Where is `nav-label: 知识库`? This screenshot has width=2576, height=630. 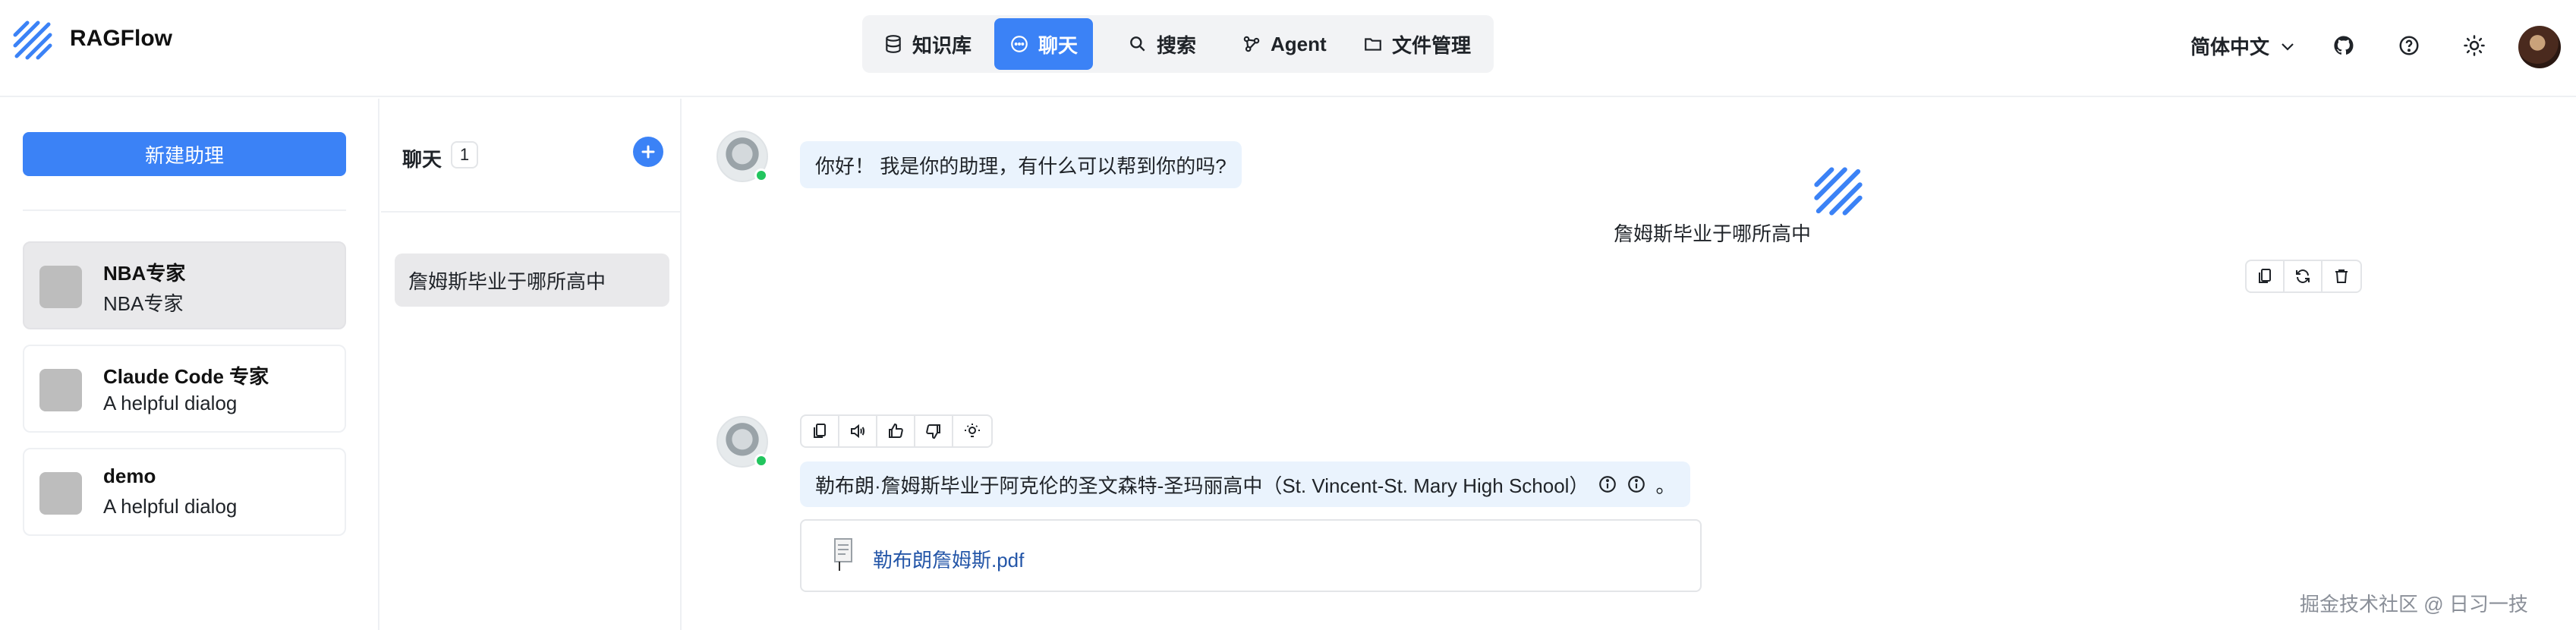 nav-label: 知识库 is located at coordinates (942, 45).